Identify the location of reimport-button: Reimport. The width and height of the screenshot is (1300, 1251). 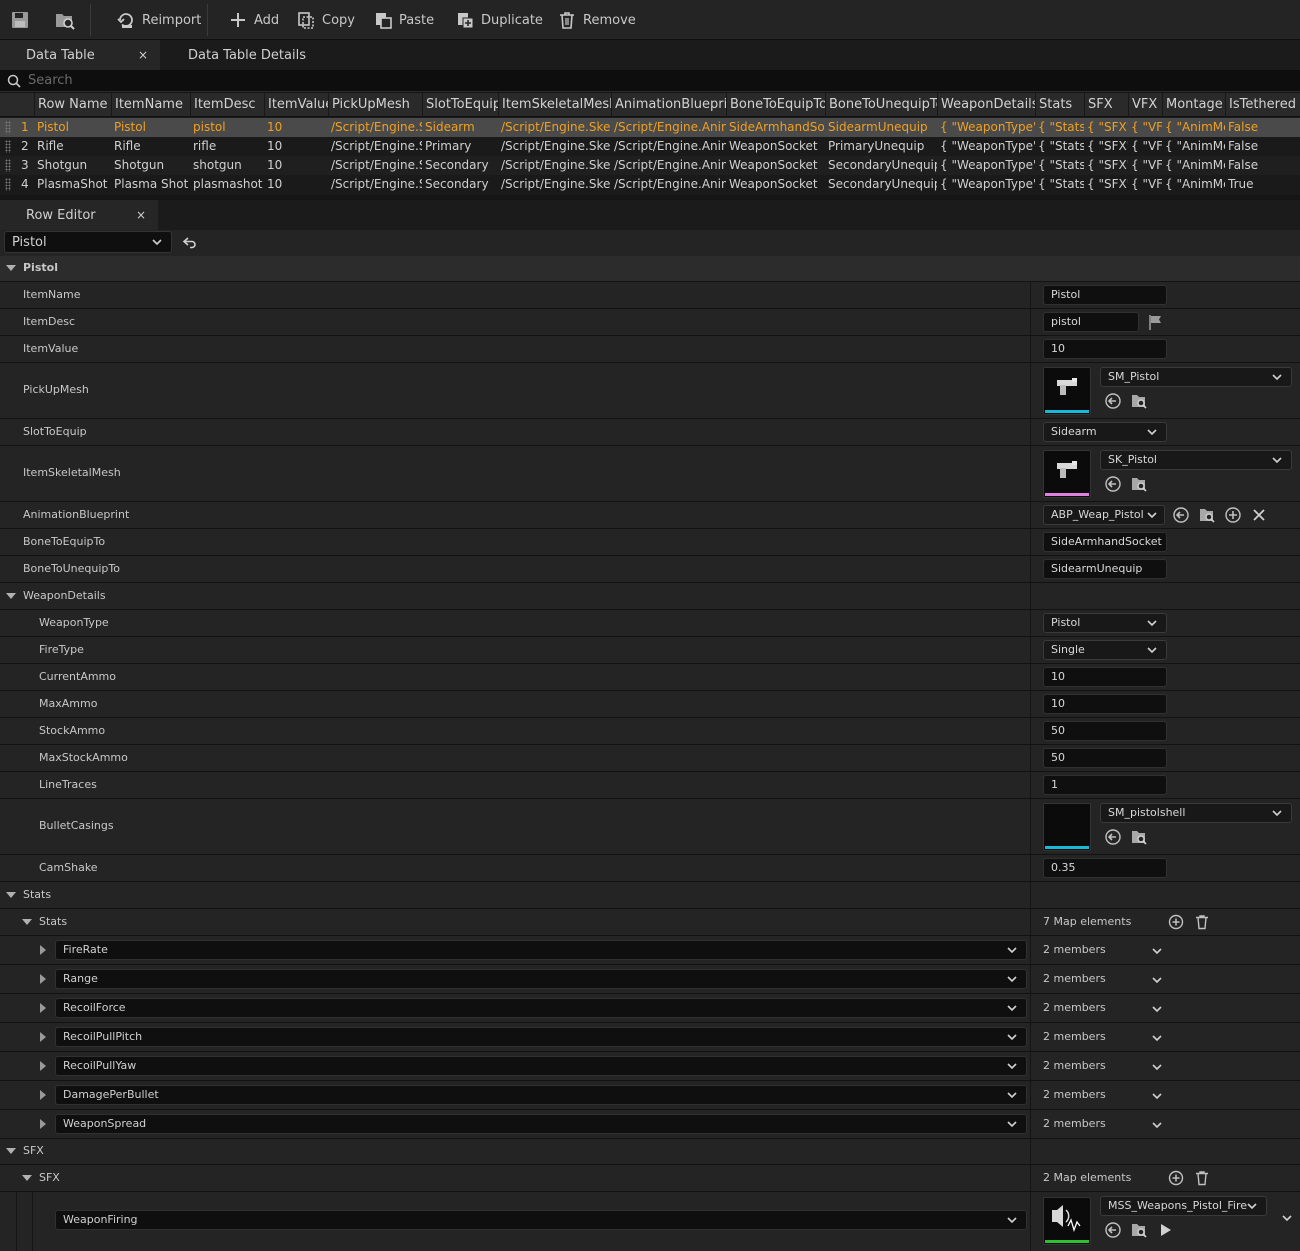
(158, 20).